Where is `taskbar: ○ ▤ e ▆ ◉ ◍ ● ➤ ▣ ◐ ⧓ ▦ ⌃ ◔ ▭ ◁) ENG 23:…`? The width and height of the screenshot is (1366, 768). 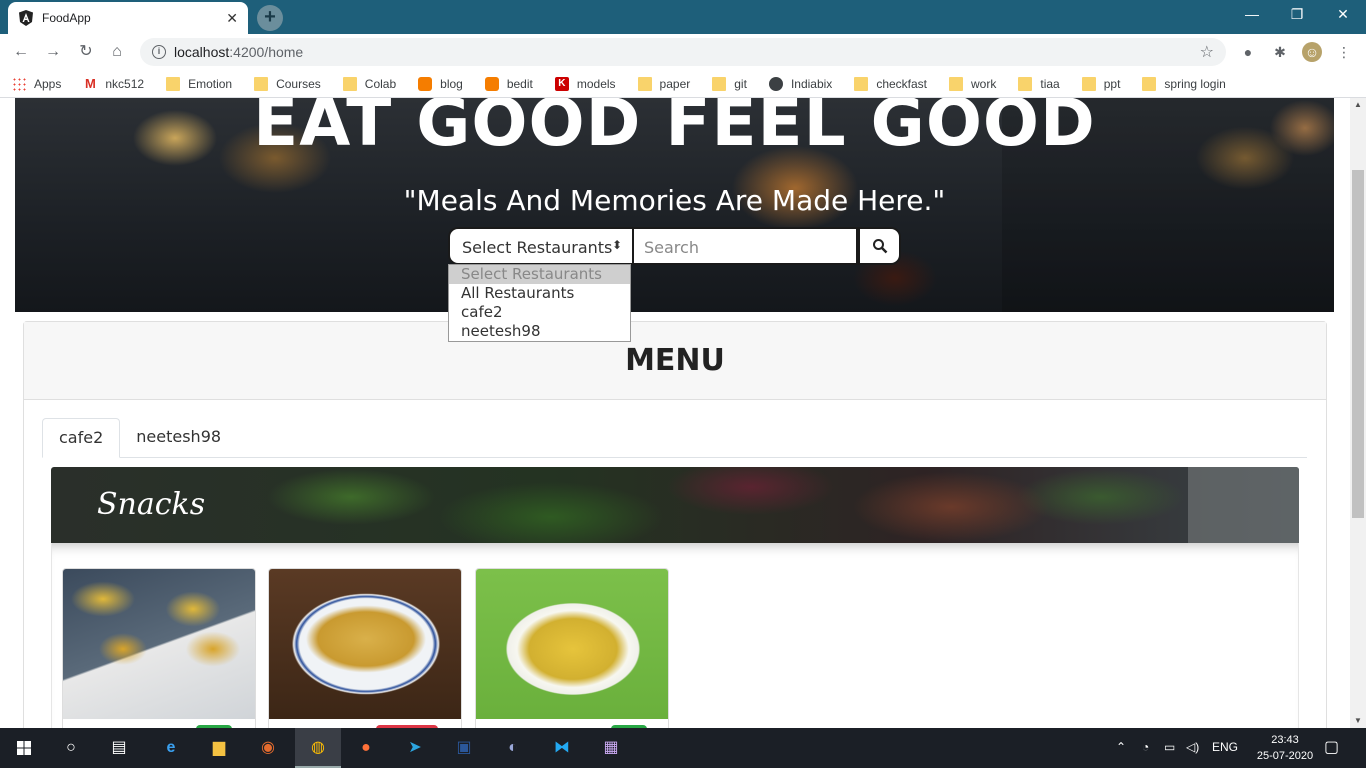 taskbar: ○ ▤ e ▆ ◉ ◍ ● ➤ ▣ ◐ ⧓ ▦ ⌃ ◔ ▭ ◁) ENG 23:… is located at coordinates (683, 748).